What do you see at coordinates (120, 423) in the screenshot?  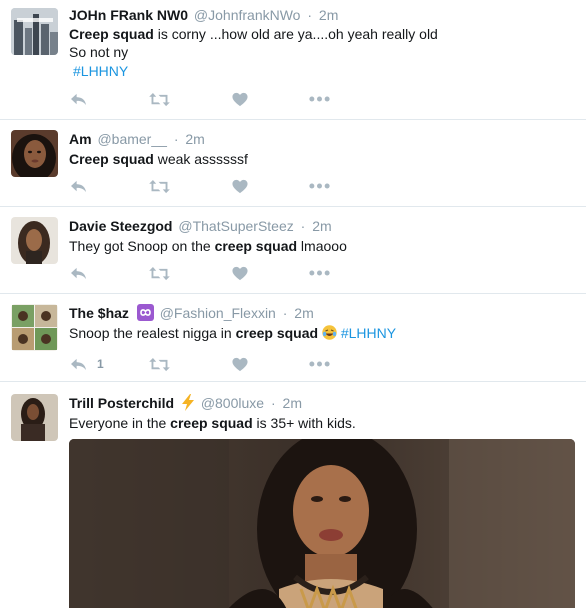 I see `tweet-text-part: Everyone in the` at bounding box center [120, 423].